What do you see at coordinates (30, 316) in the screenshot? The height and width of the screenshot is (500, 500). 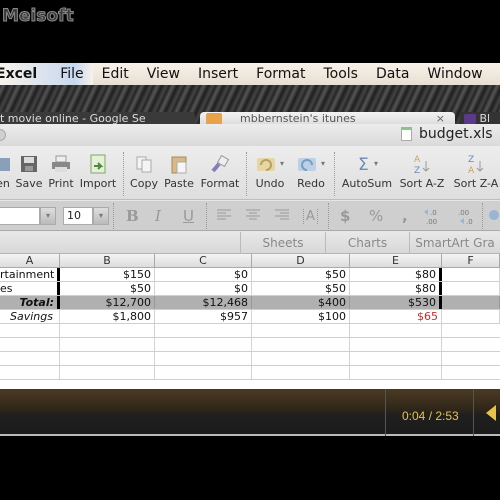 I see `cell-a: Savings` at bounding box center [30, 316].